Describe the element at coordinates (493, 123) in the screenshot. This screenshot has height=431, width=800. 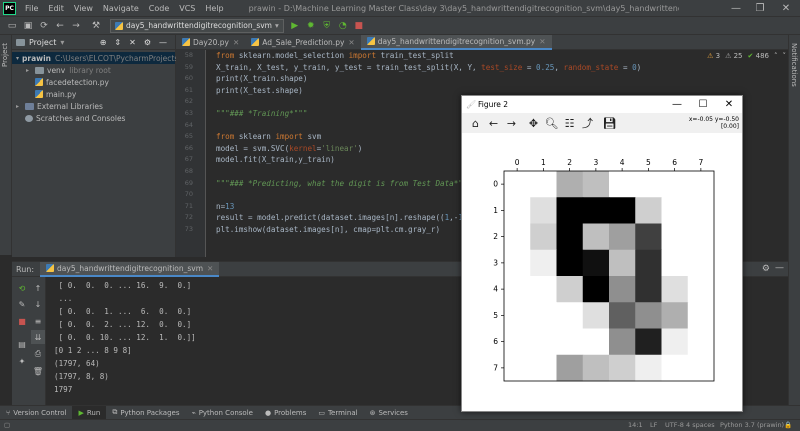
I see `back-arrow-icon: ←` at that location.